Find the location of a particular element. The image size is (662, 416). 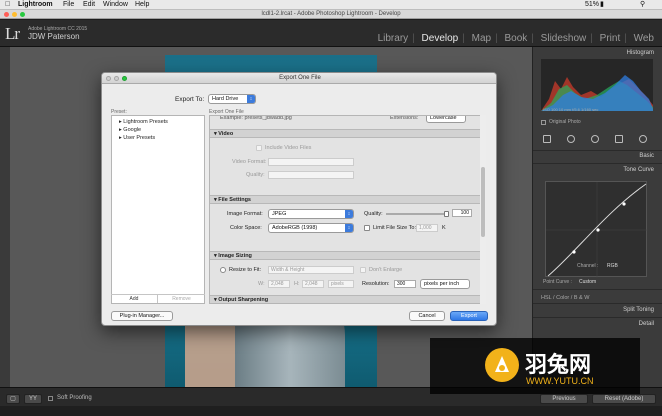

module-book: Book is located at coordinates (515, 38).